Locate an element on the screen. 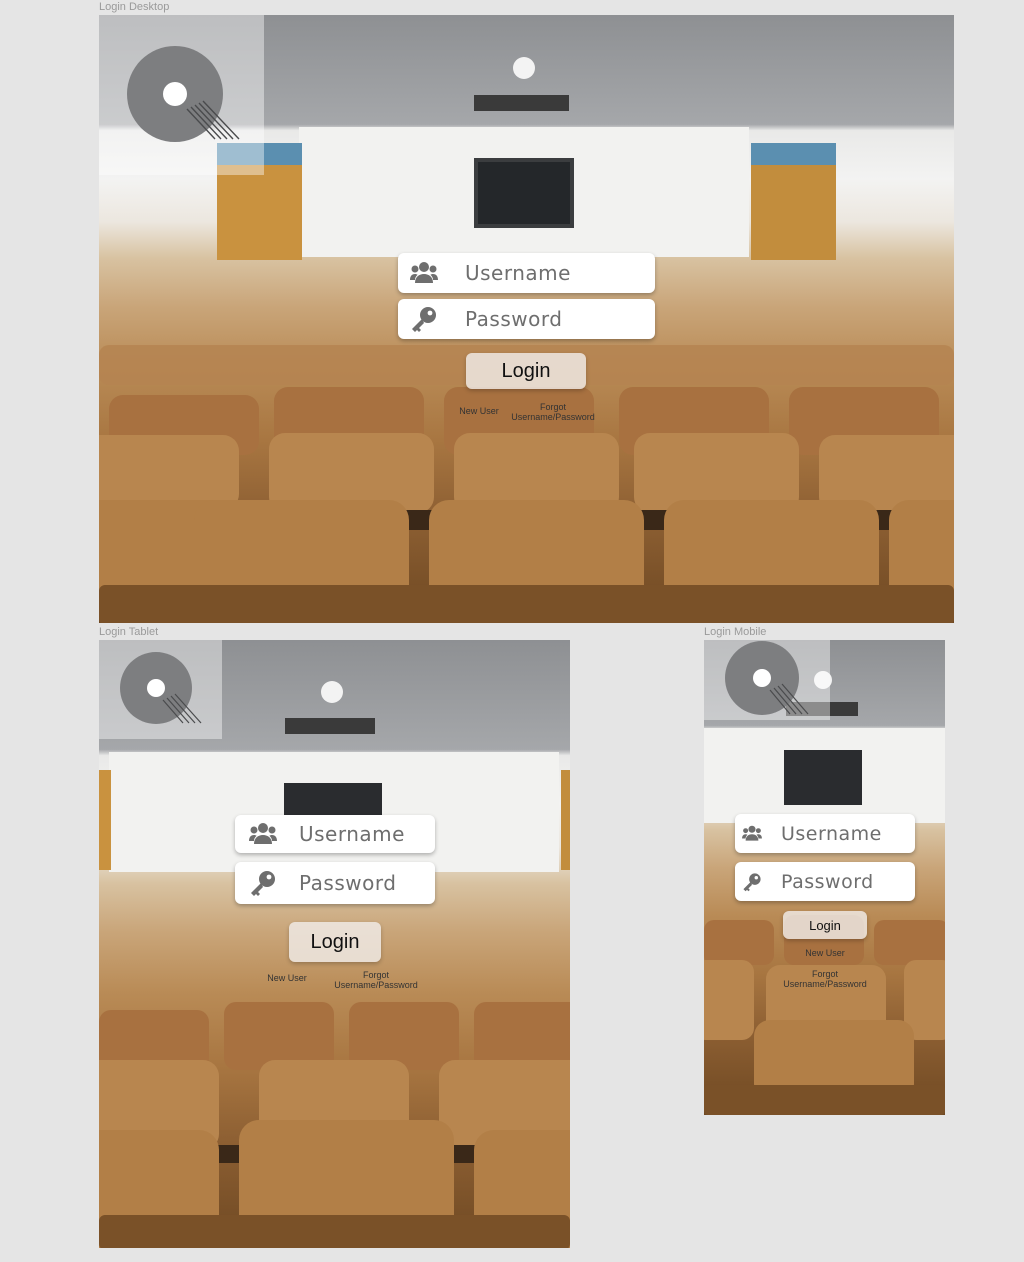 The height and width of the screenshot is (1262, 1024). frame-label-mobile: Login Mobile is located at coordinates (735, 632).